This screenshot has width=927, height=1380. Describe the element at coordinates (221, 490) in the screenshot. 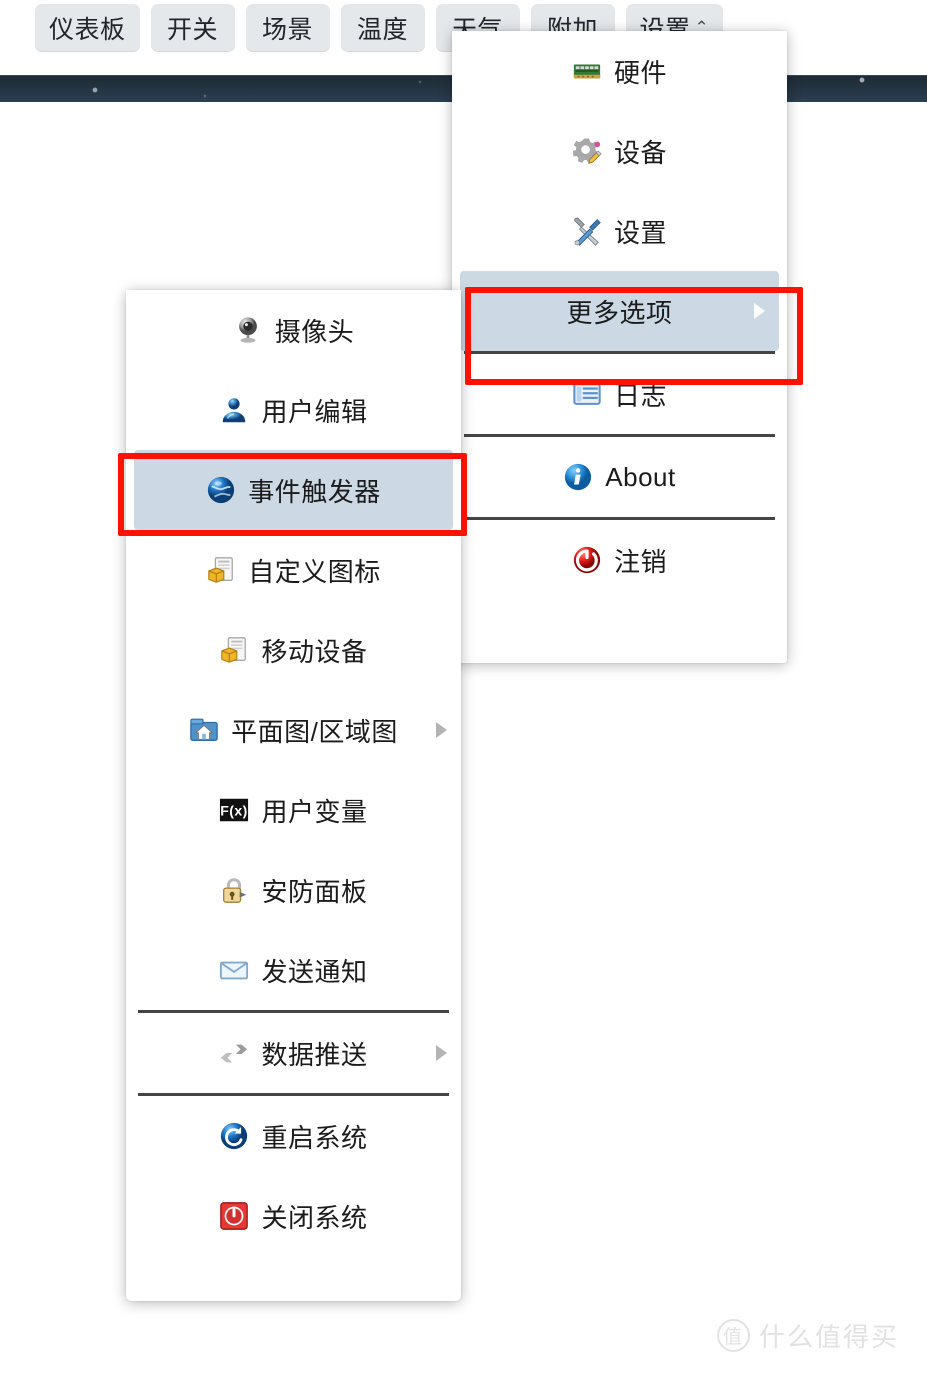

I see `globe-icon` at that location.